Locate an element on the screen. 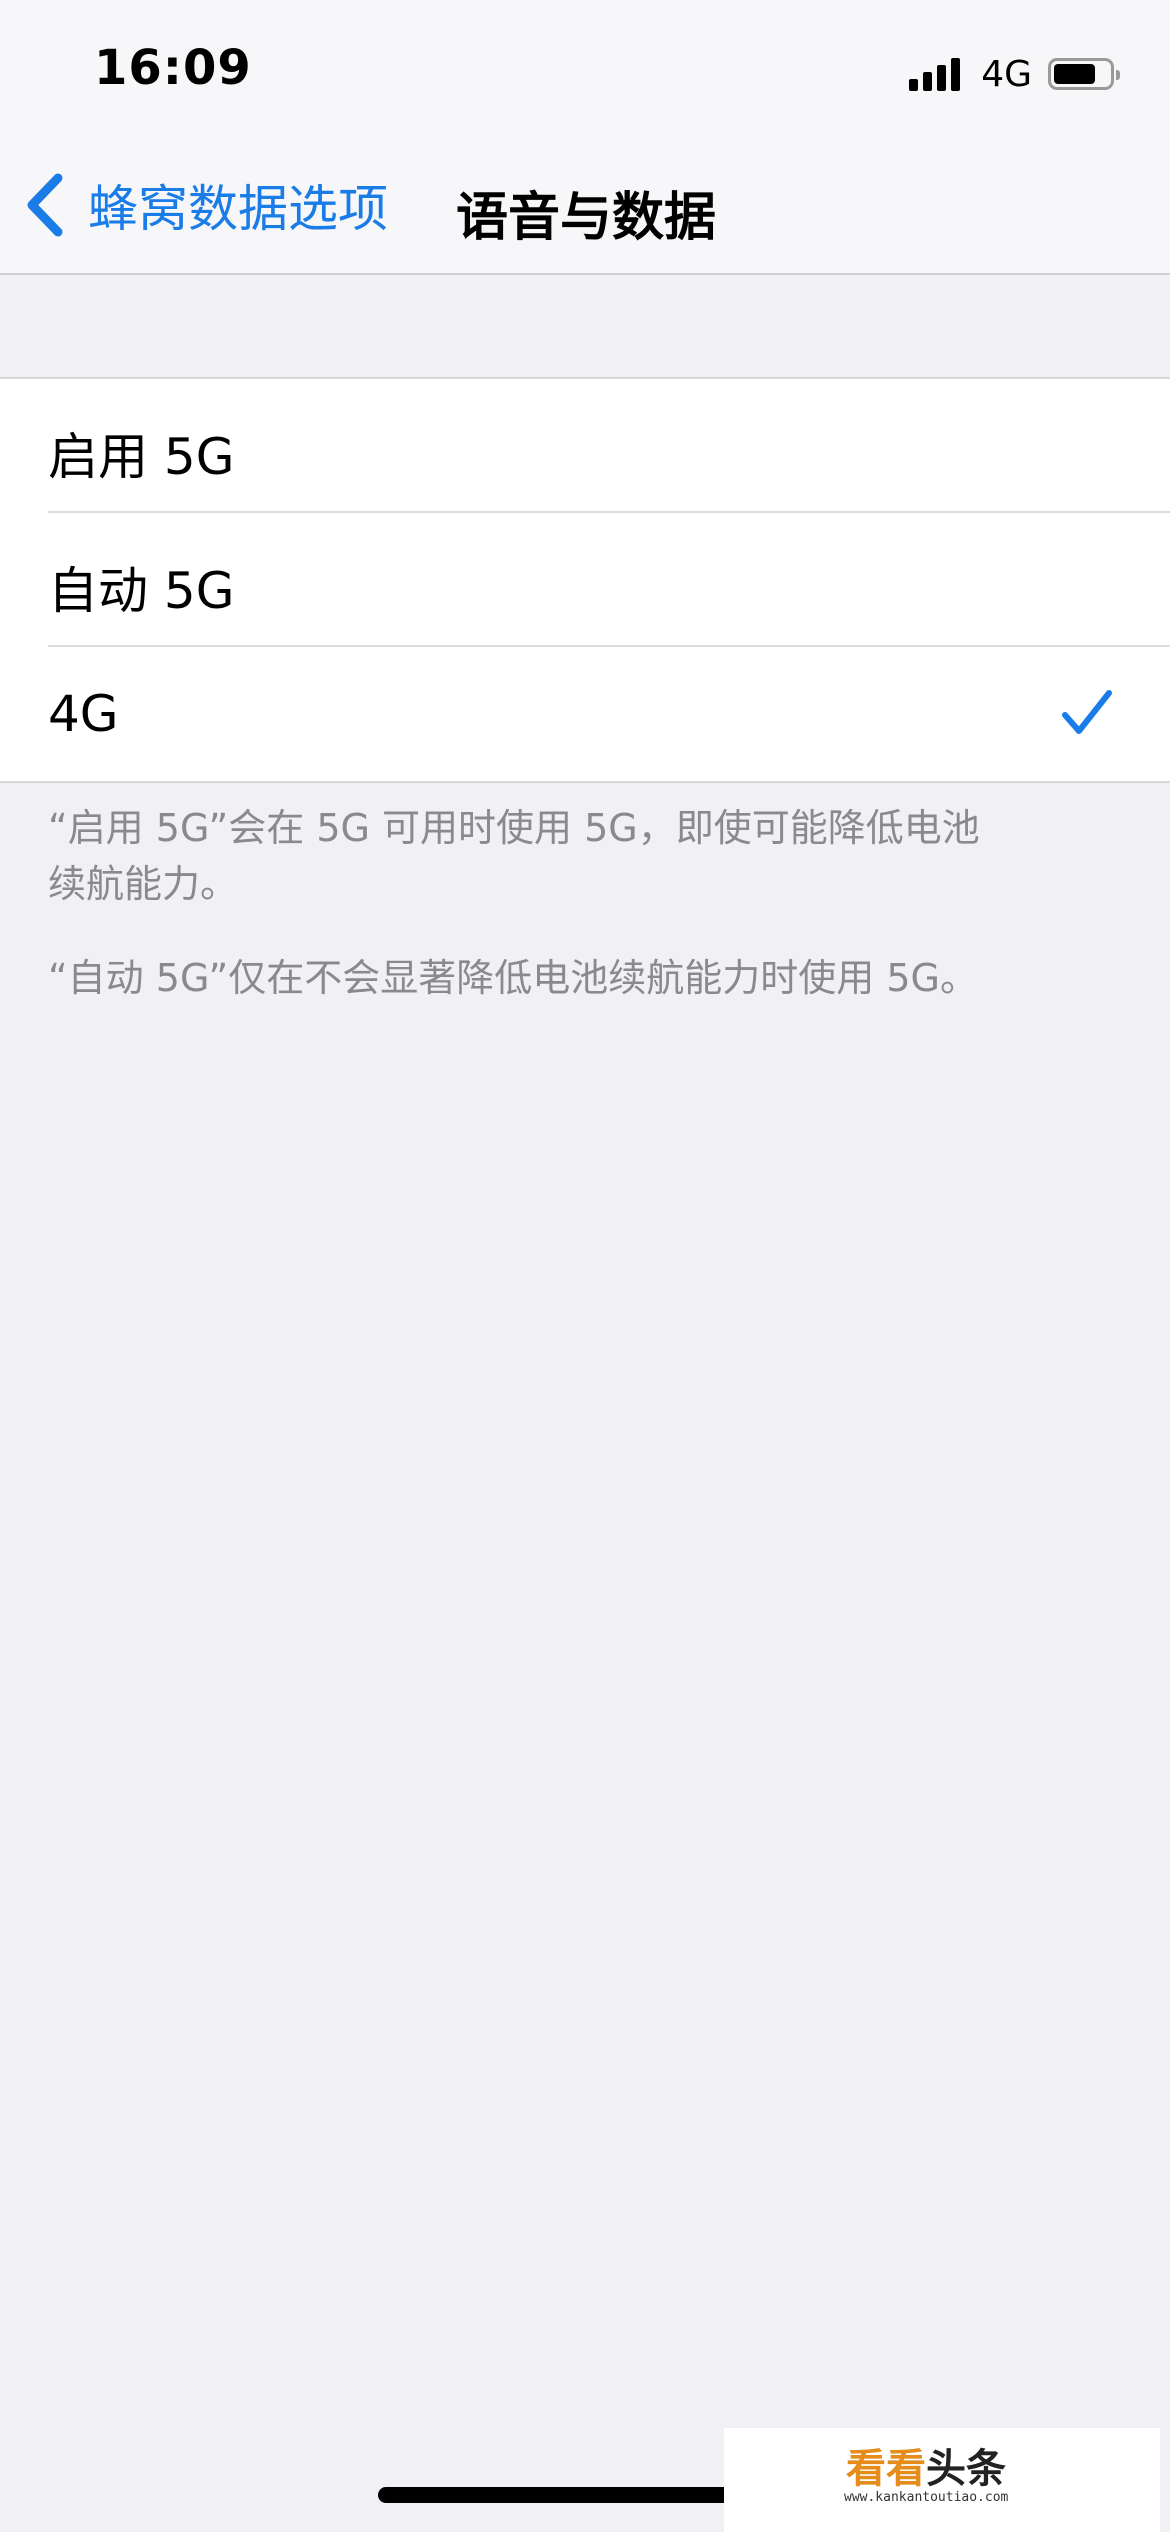 This screenshot has height=2532, width=1170. navigation-bar: 蜂窝数据选项 语音与数据 is located at coordinates (585, 202).